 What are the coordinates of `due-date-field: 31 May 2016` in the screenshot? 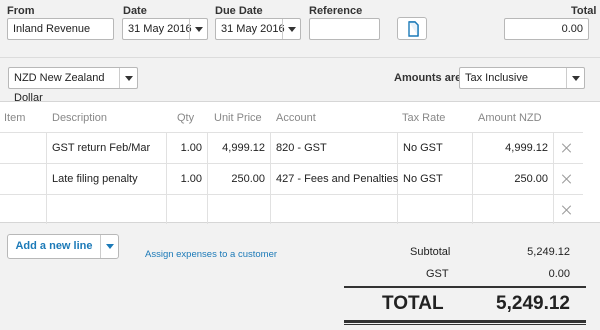 It's located at (258, 29).